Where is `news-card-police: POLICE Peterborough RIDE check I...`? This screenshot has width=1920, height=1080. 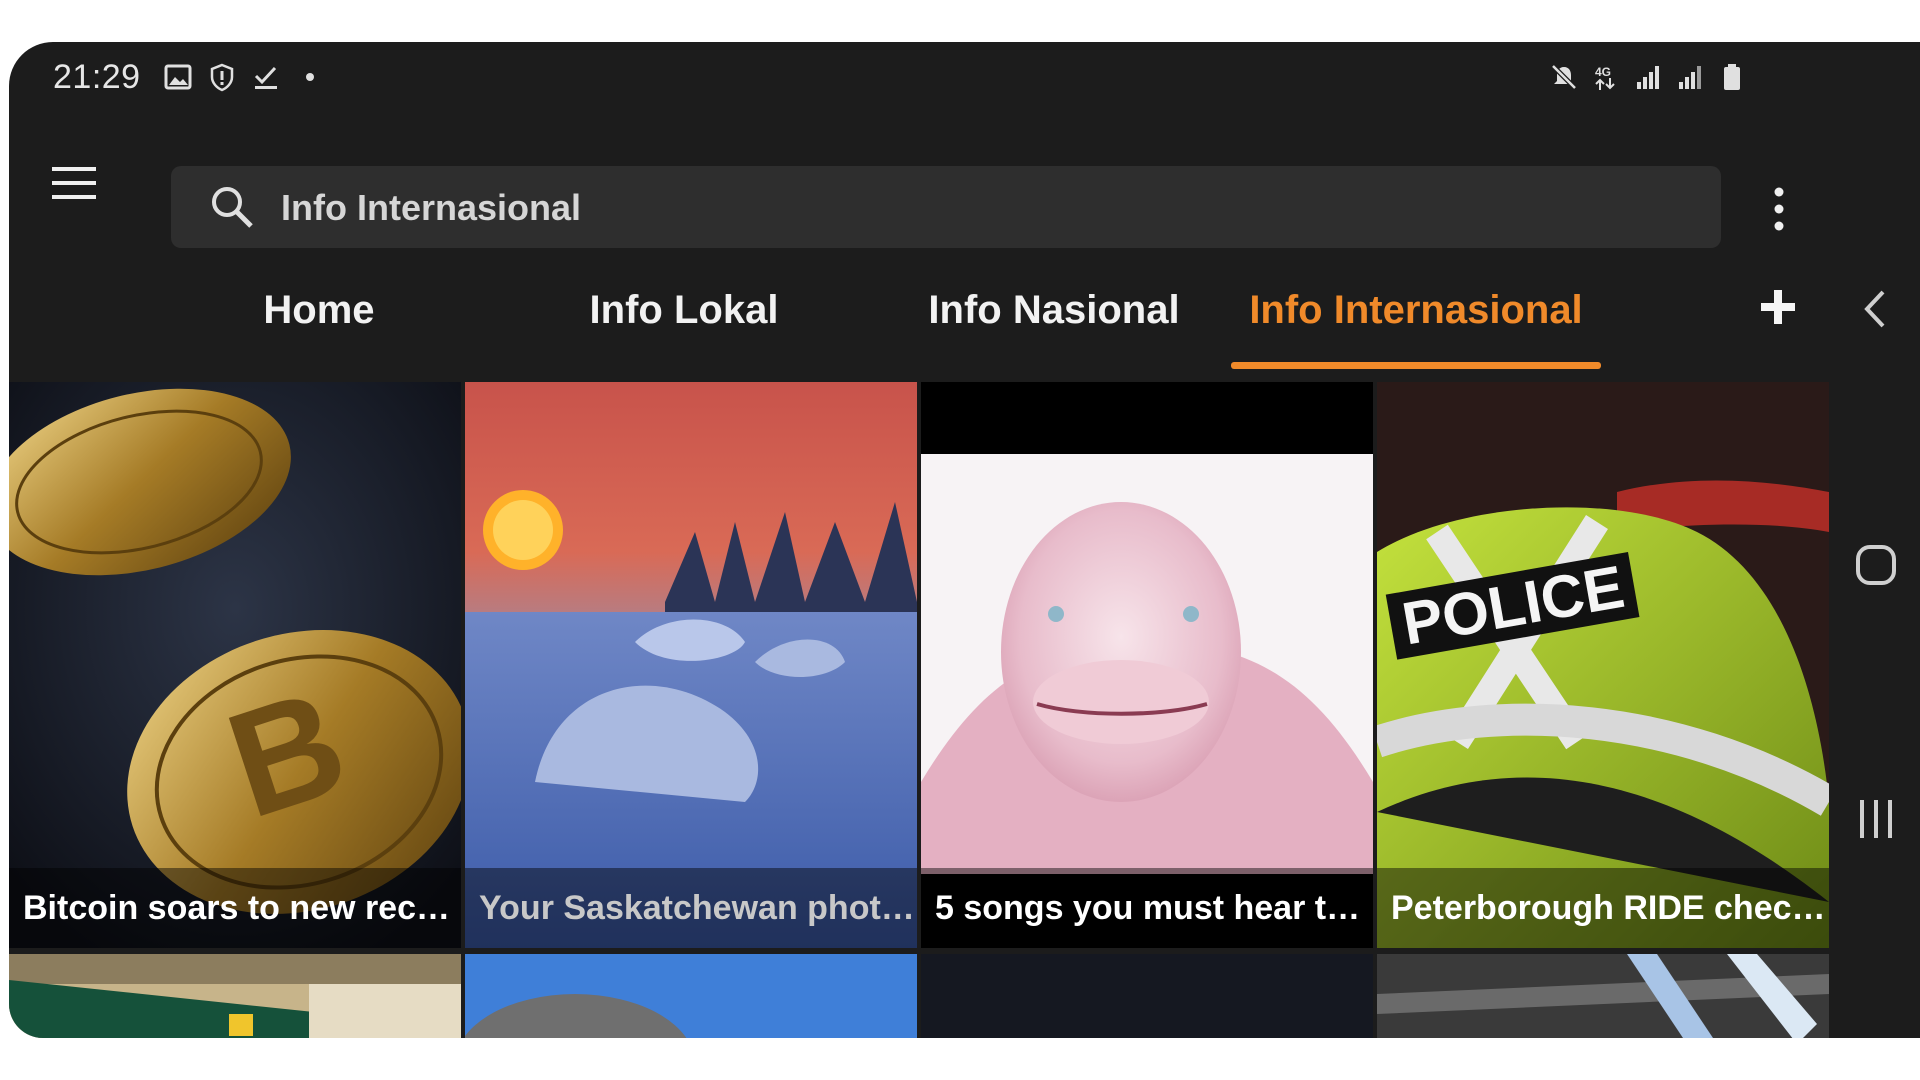
news-card-police: POLICE Peterborough RIDE check I... is located at coordinates (1603, 665).